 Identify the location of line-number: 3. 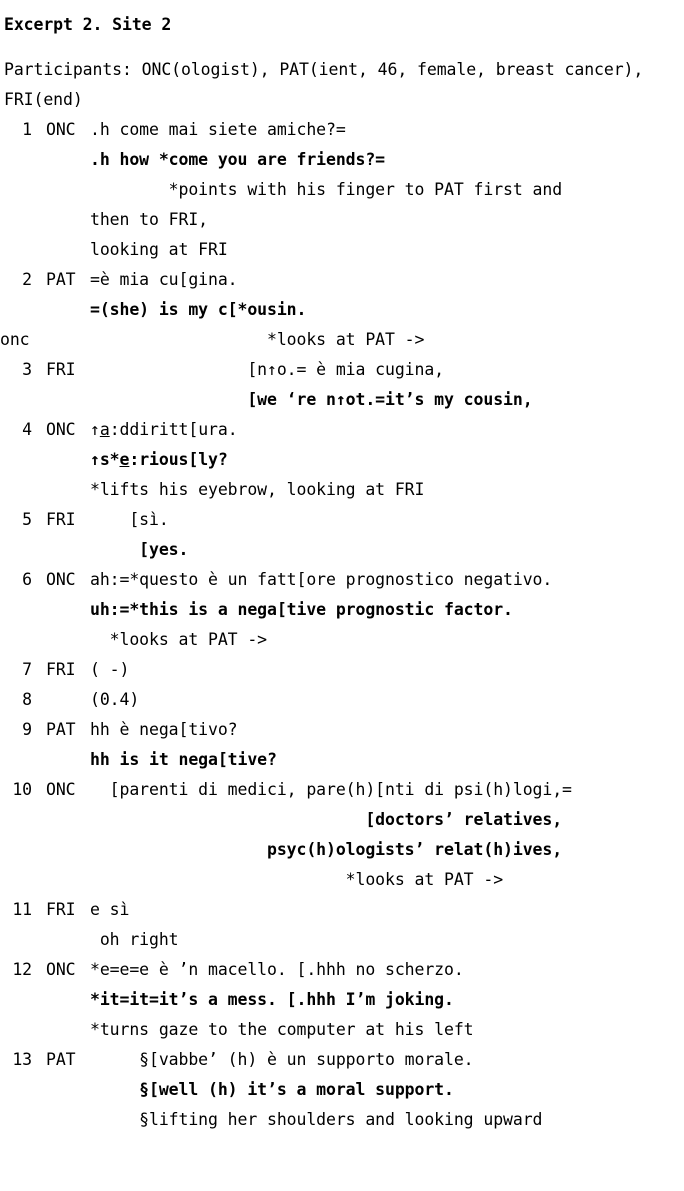
(27, 369).